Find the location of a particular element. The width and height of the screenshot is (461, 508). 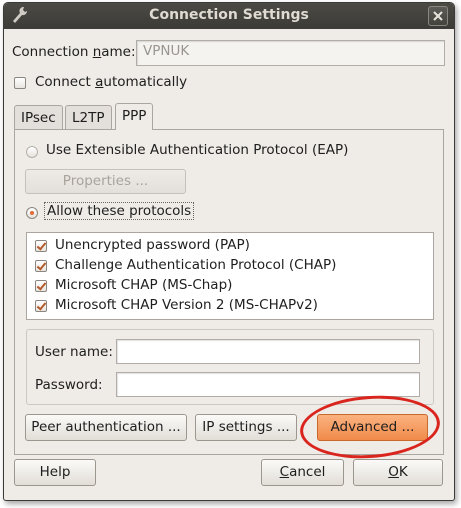

connect-automatically-label: Connect automatically is located at coordinates (111, 82).